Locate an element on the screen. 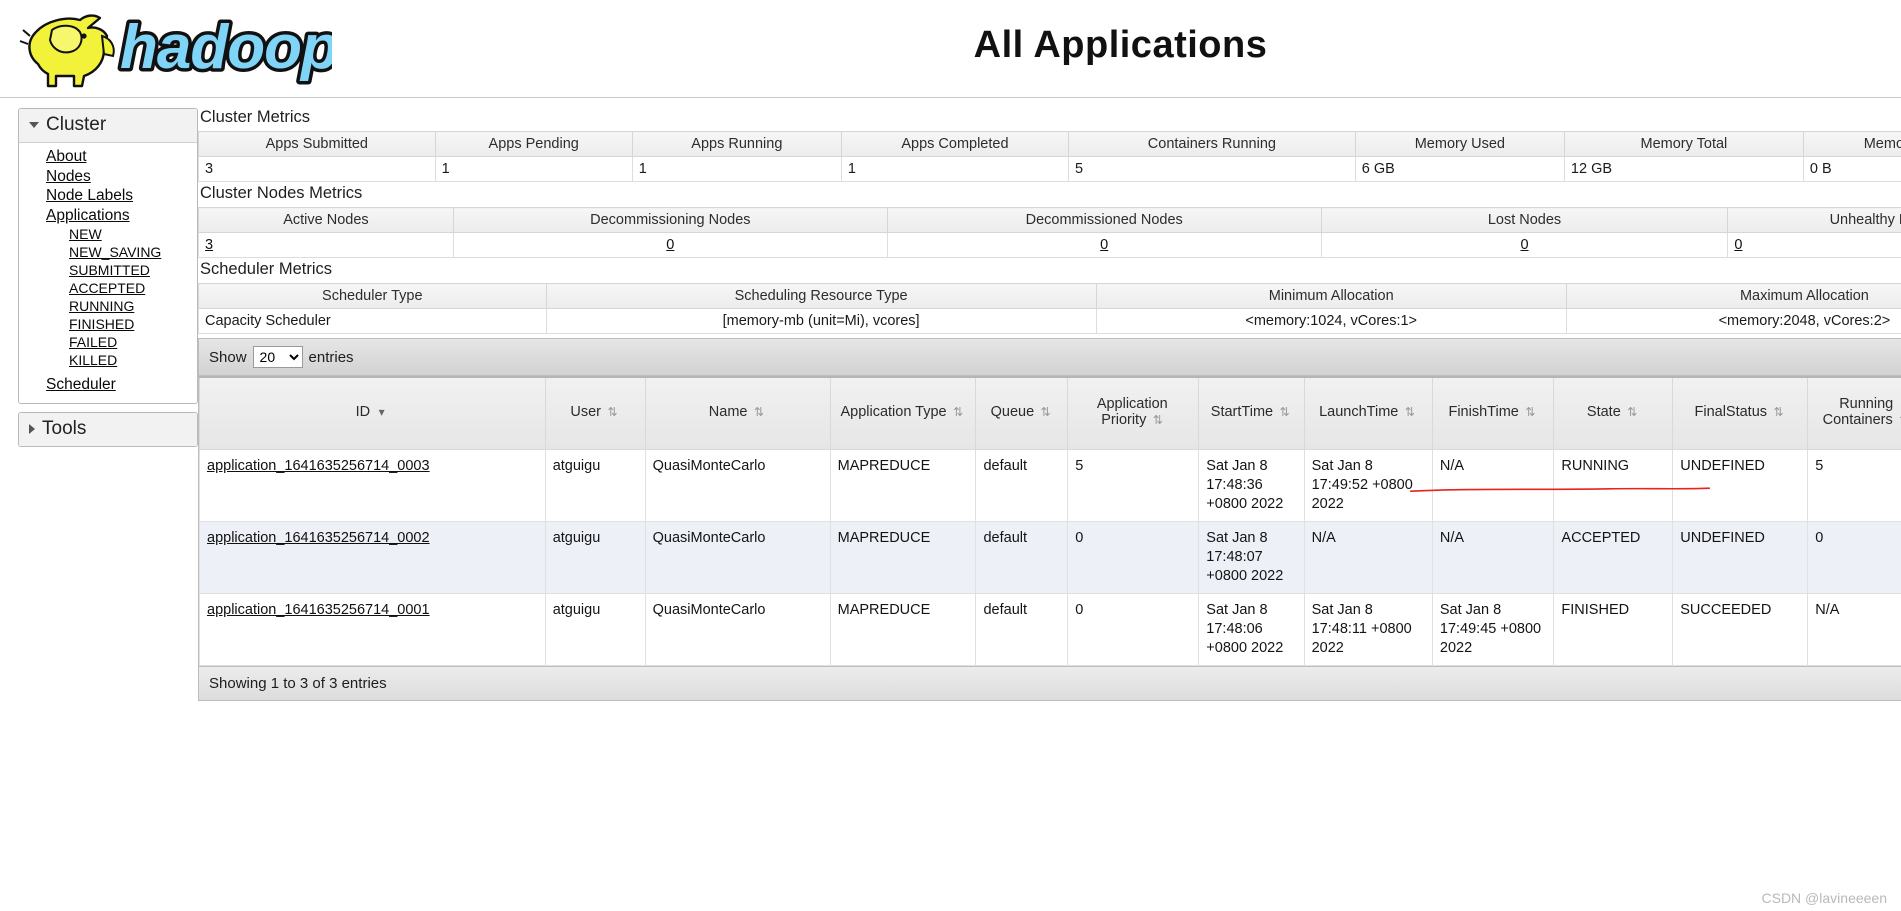  cell-id: application_1641635256714_0001 is located at coordinates (372, 629).